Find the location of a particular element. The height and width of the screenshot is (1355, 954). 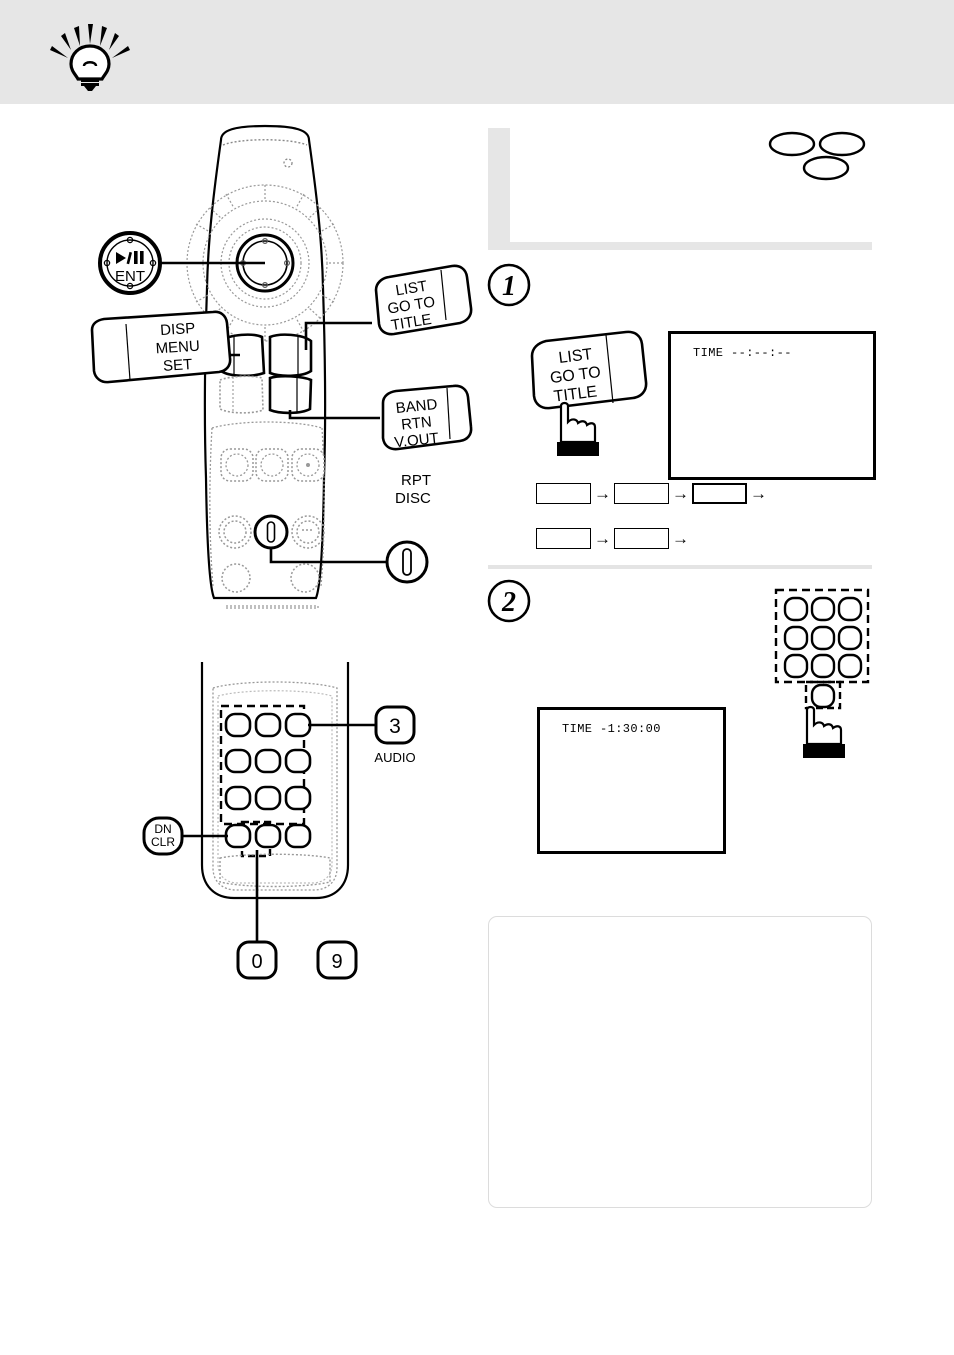

step-2-keypad-press-illustration is located at coordinates (822, 674).